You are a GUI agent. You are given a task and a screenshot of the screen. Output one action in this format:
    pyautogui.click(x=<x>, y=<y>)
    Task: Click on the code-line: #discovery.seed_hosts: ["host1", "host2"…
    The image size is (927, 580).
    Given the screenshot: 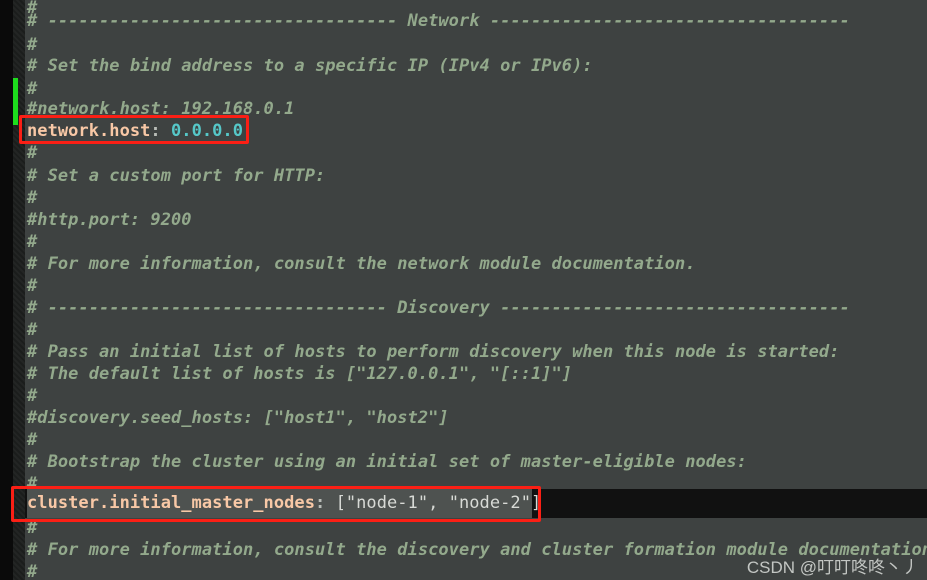 What is the action you would take?
    pyautogui.click(x=238, y=418)
    